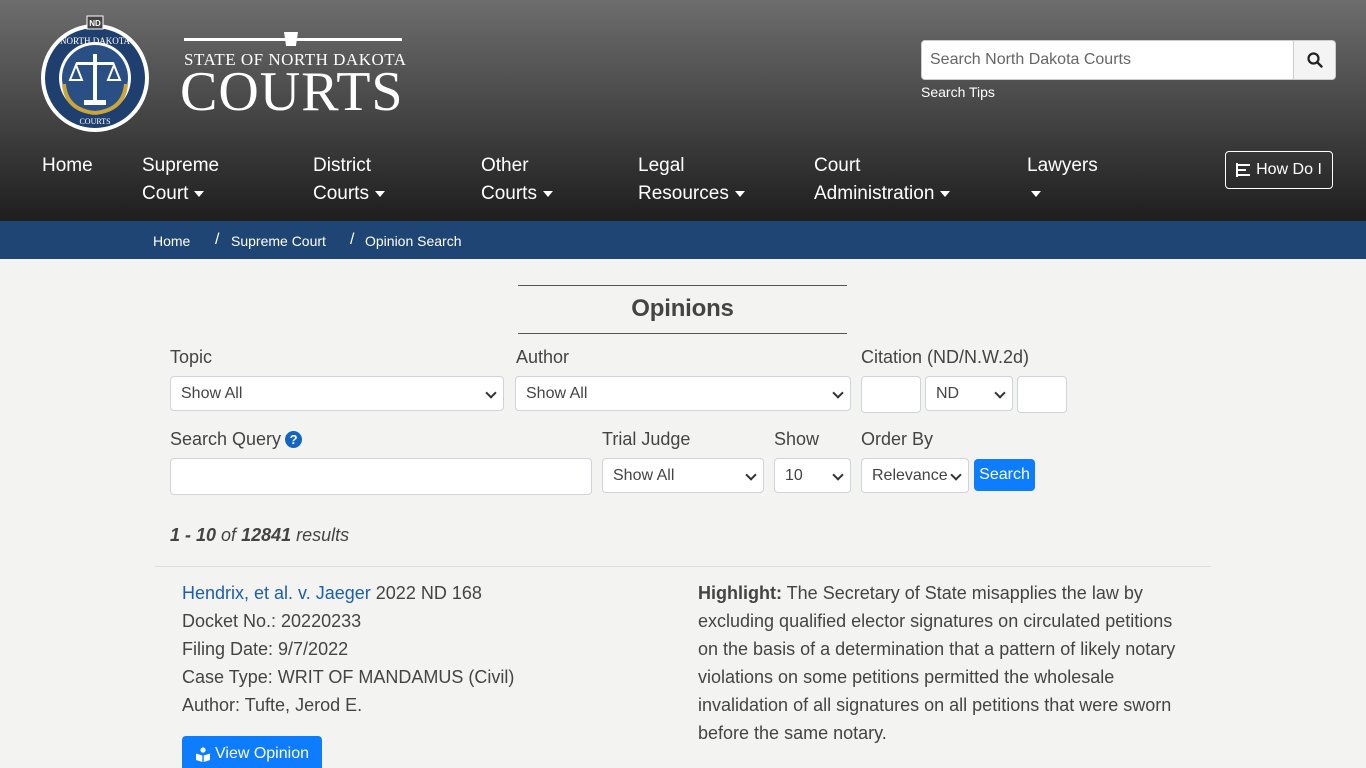  Describe the element at coordinates (262, 753) in the screenshot. I see `view-opinion-label: View Opinion` at that location.